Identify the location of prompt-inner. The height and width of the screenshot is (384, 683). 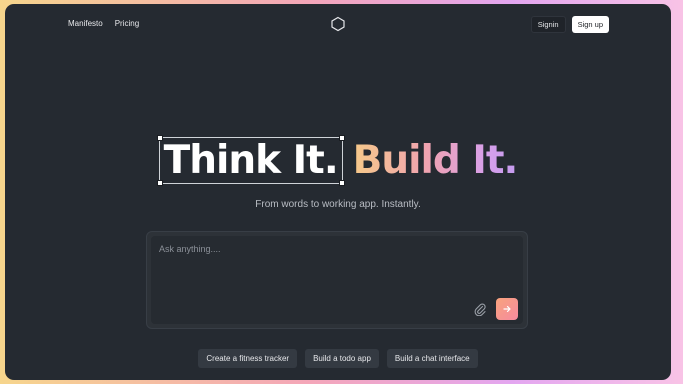
(337, 280).